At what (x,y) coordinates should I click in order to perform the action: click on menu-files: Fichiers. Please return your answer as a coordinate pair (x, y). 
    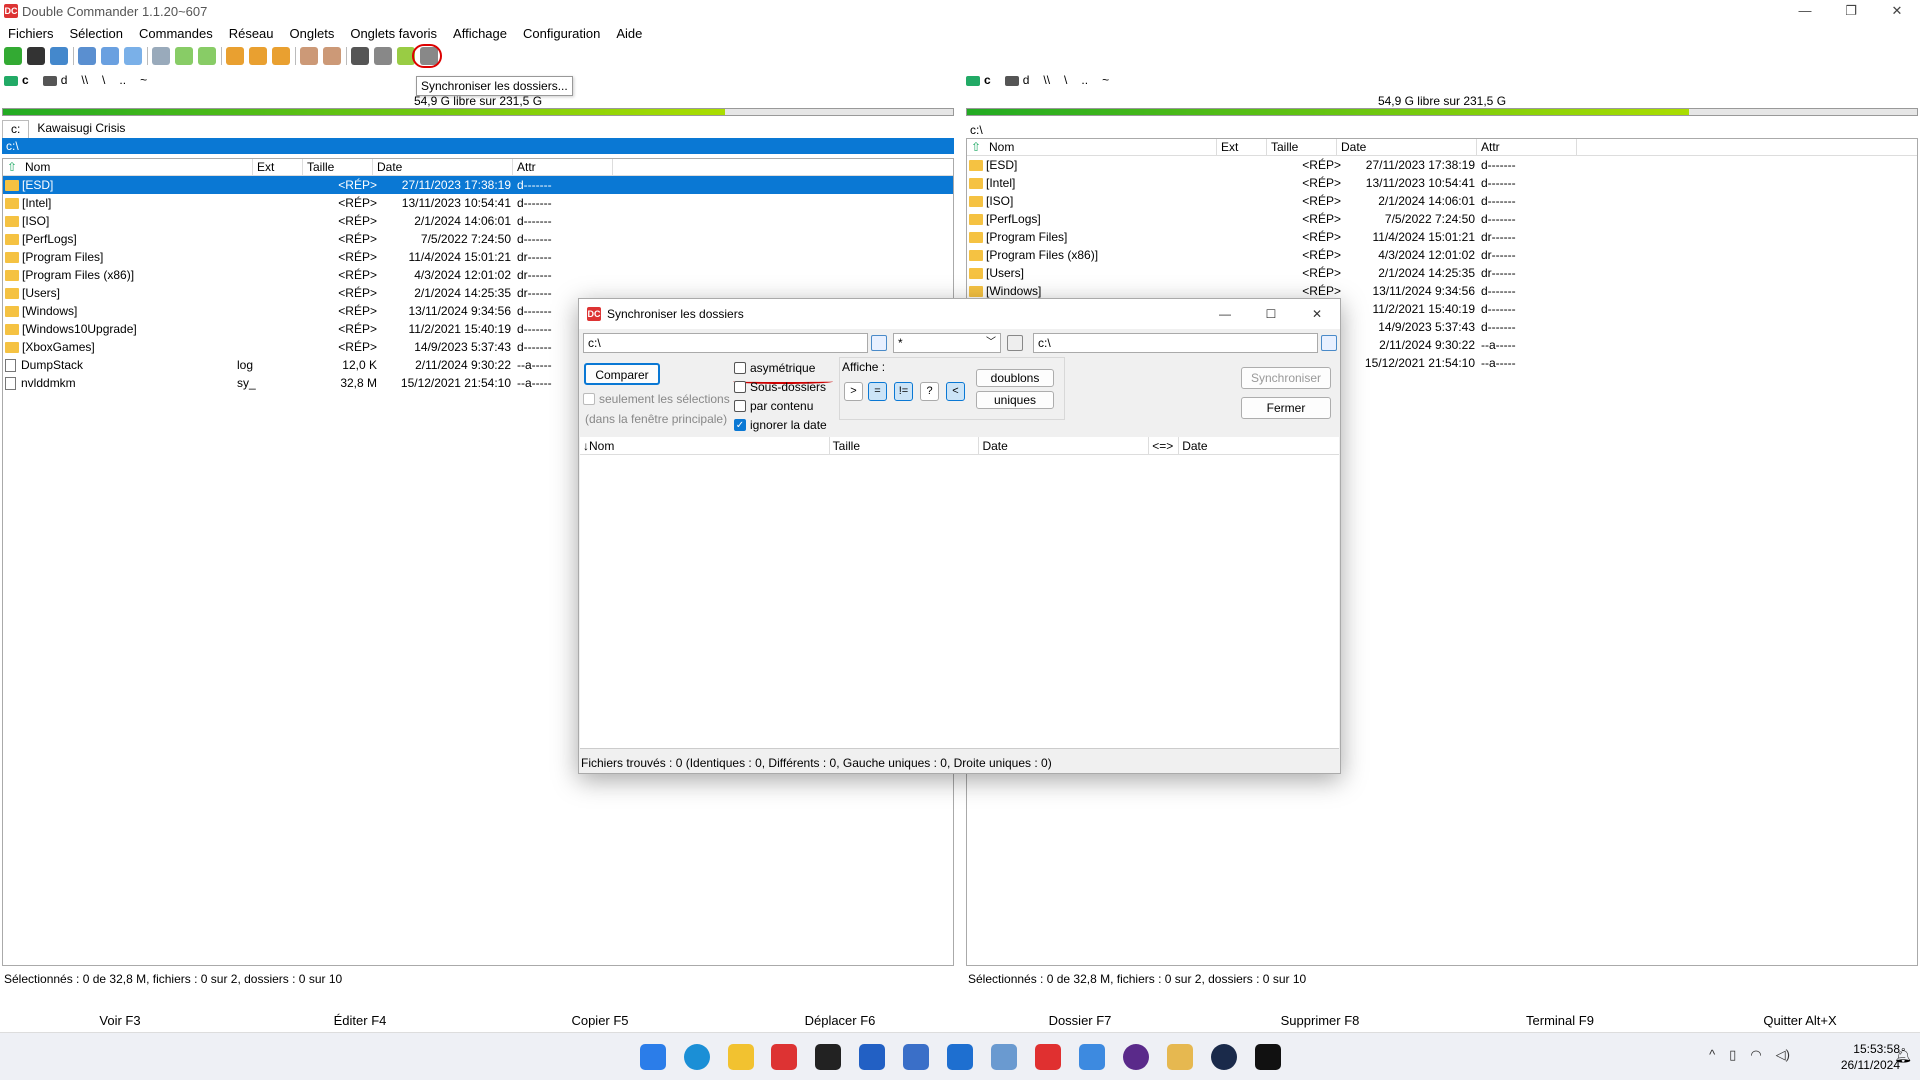
    Looking at the image, I should click on (31, 33).